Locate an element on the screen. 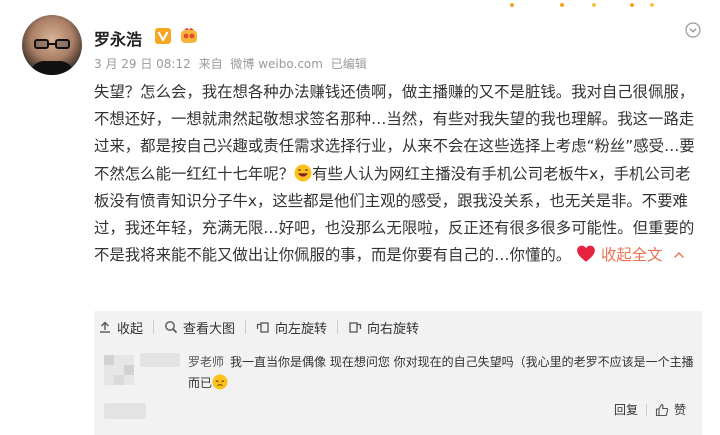  like-button: 赞 is located at coordinates (670, 409).